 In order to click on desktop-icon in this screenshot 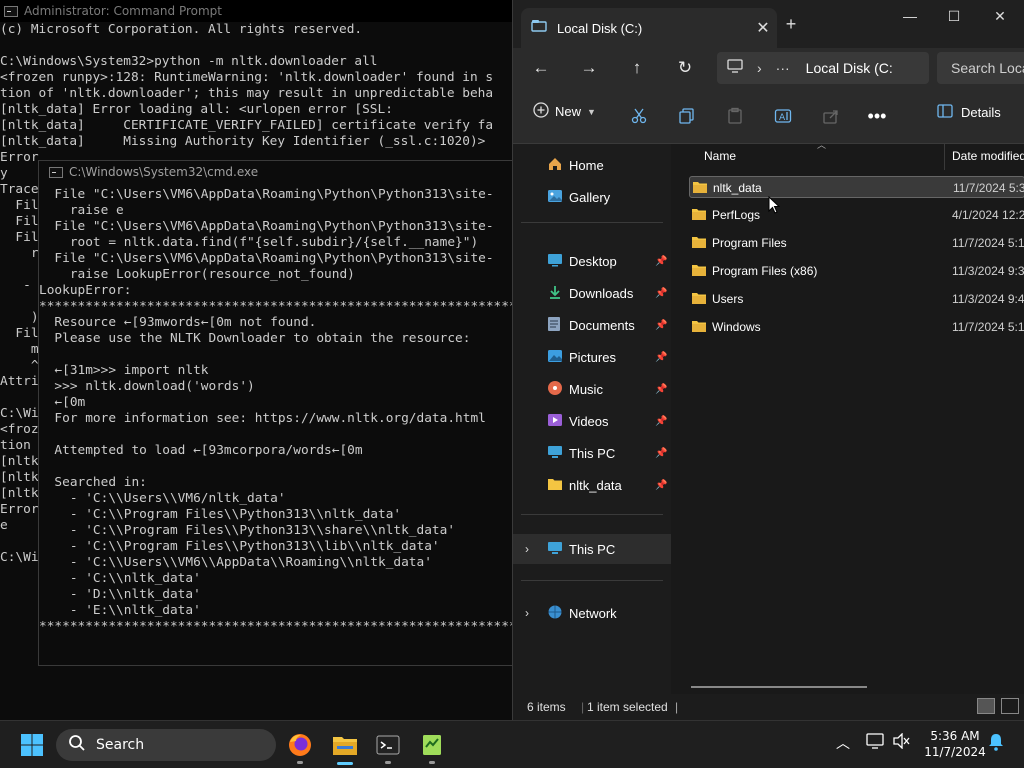, I will do `click(555, 261)`.